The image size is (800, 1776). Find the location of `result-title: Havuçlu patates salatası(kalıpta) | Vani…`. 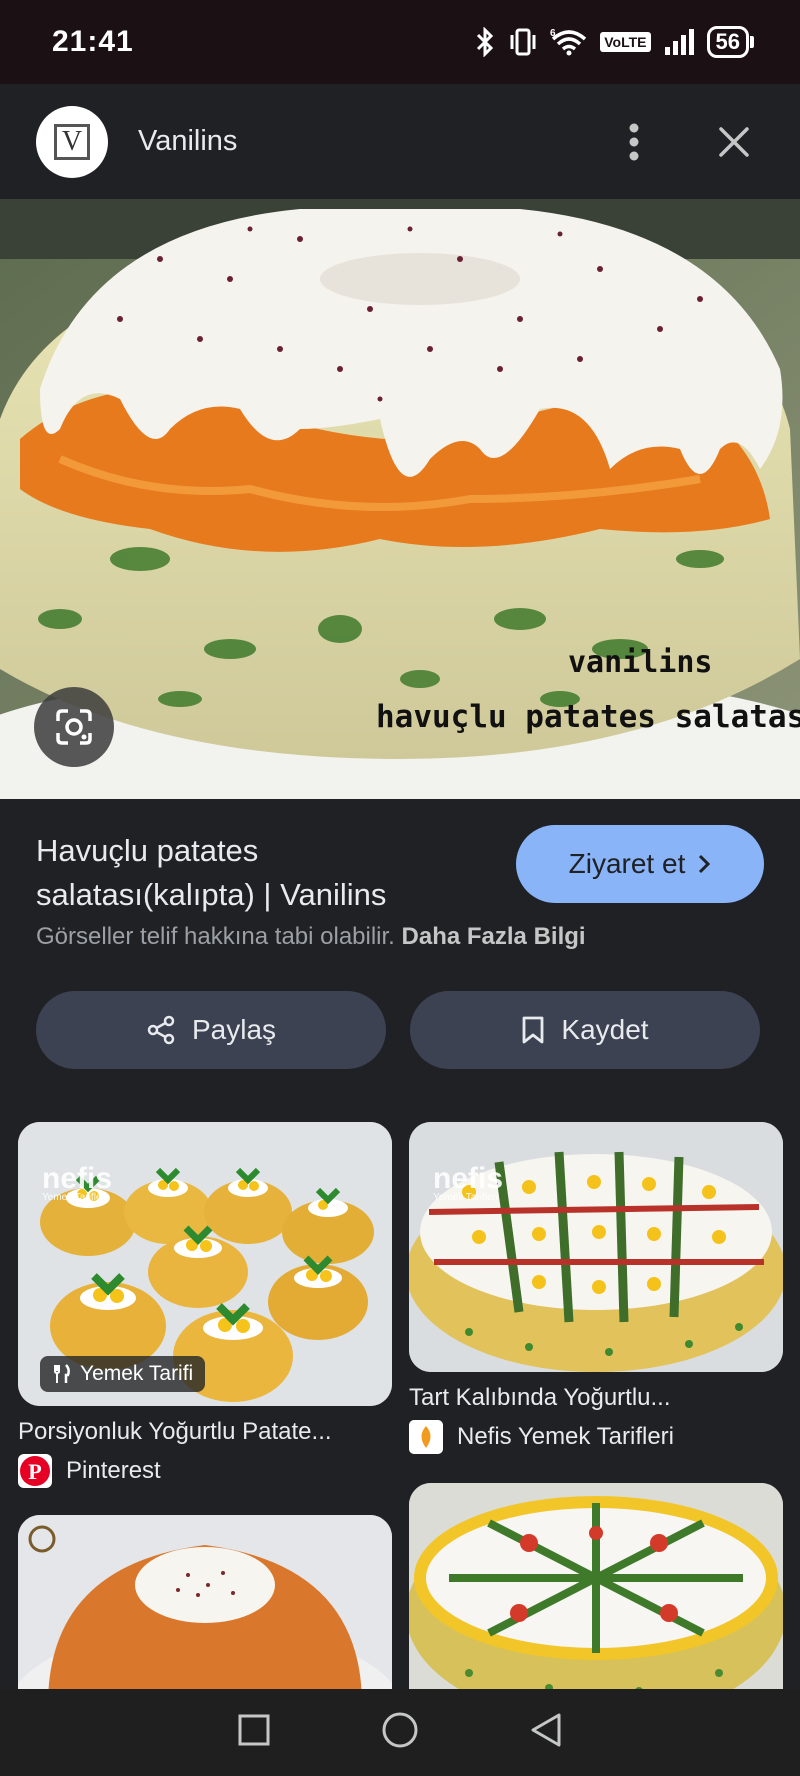

result-title: Havuçlu patates salatası(kalıpta) | Vani… is located at coordinates (256, 873).